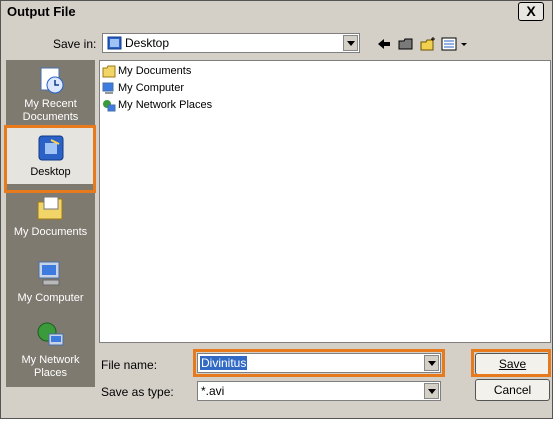  I want to click on network-places-icon, so click(50, 334).